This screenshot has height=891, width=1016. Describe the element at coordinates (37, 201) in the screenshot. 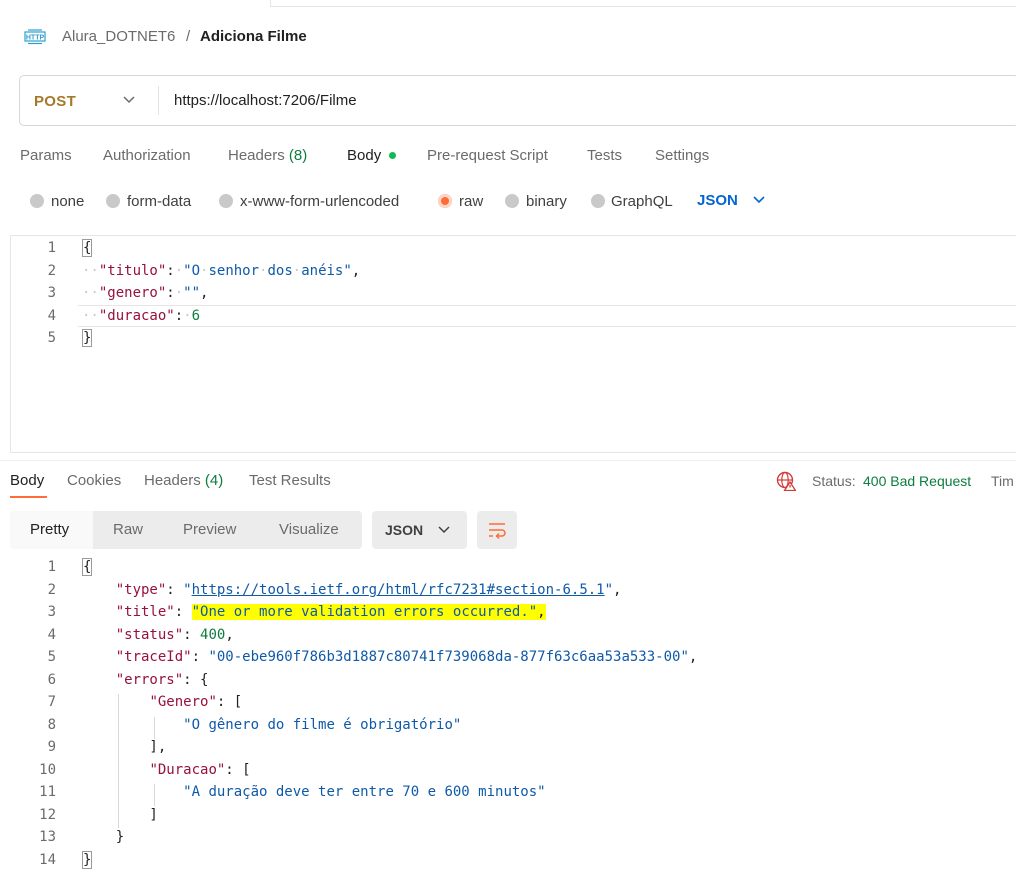

I see `radio-none` at that location.